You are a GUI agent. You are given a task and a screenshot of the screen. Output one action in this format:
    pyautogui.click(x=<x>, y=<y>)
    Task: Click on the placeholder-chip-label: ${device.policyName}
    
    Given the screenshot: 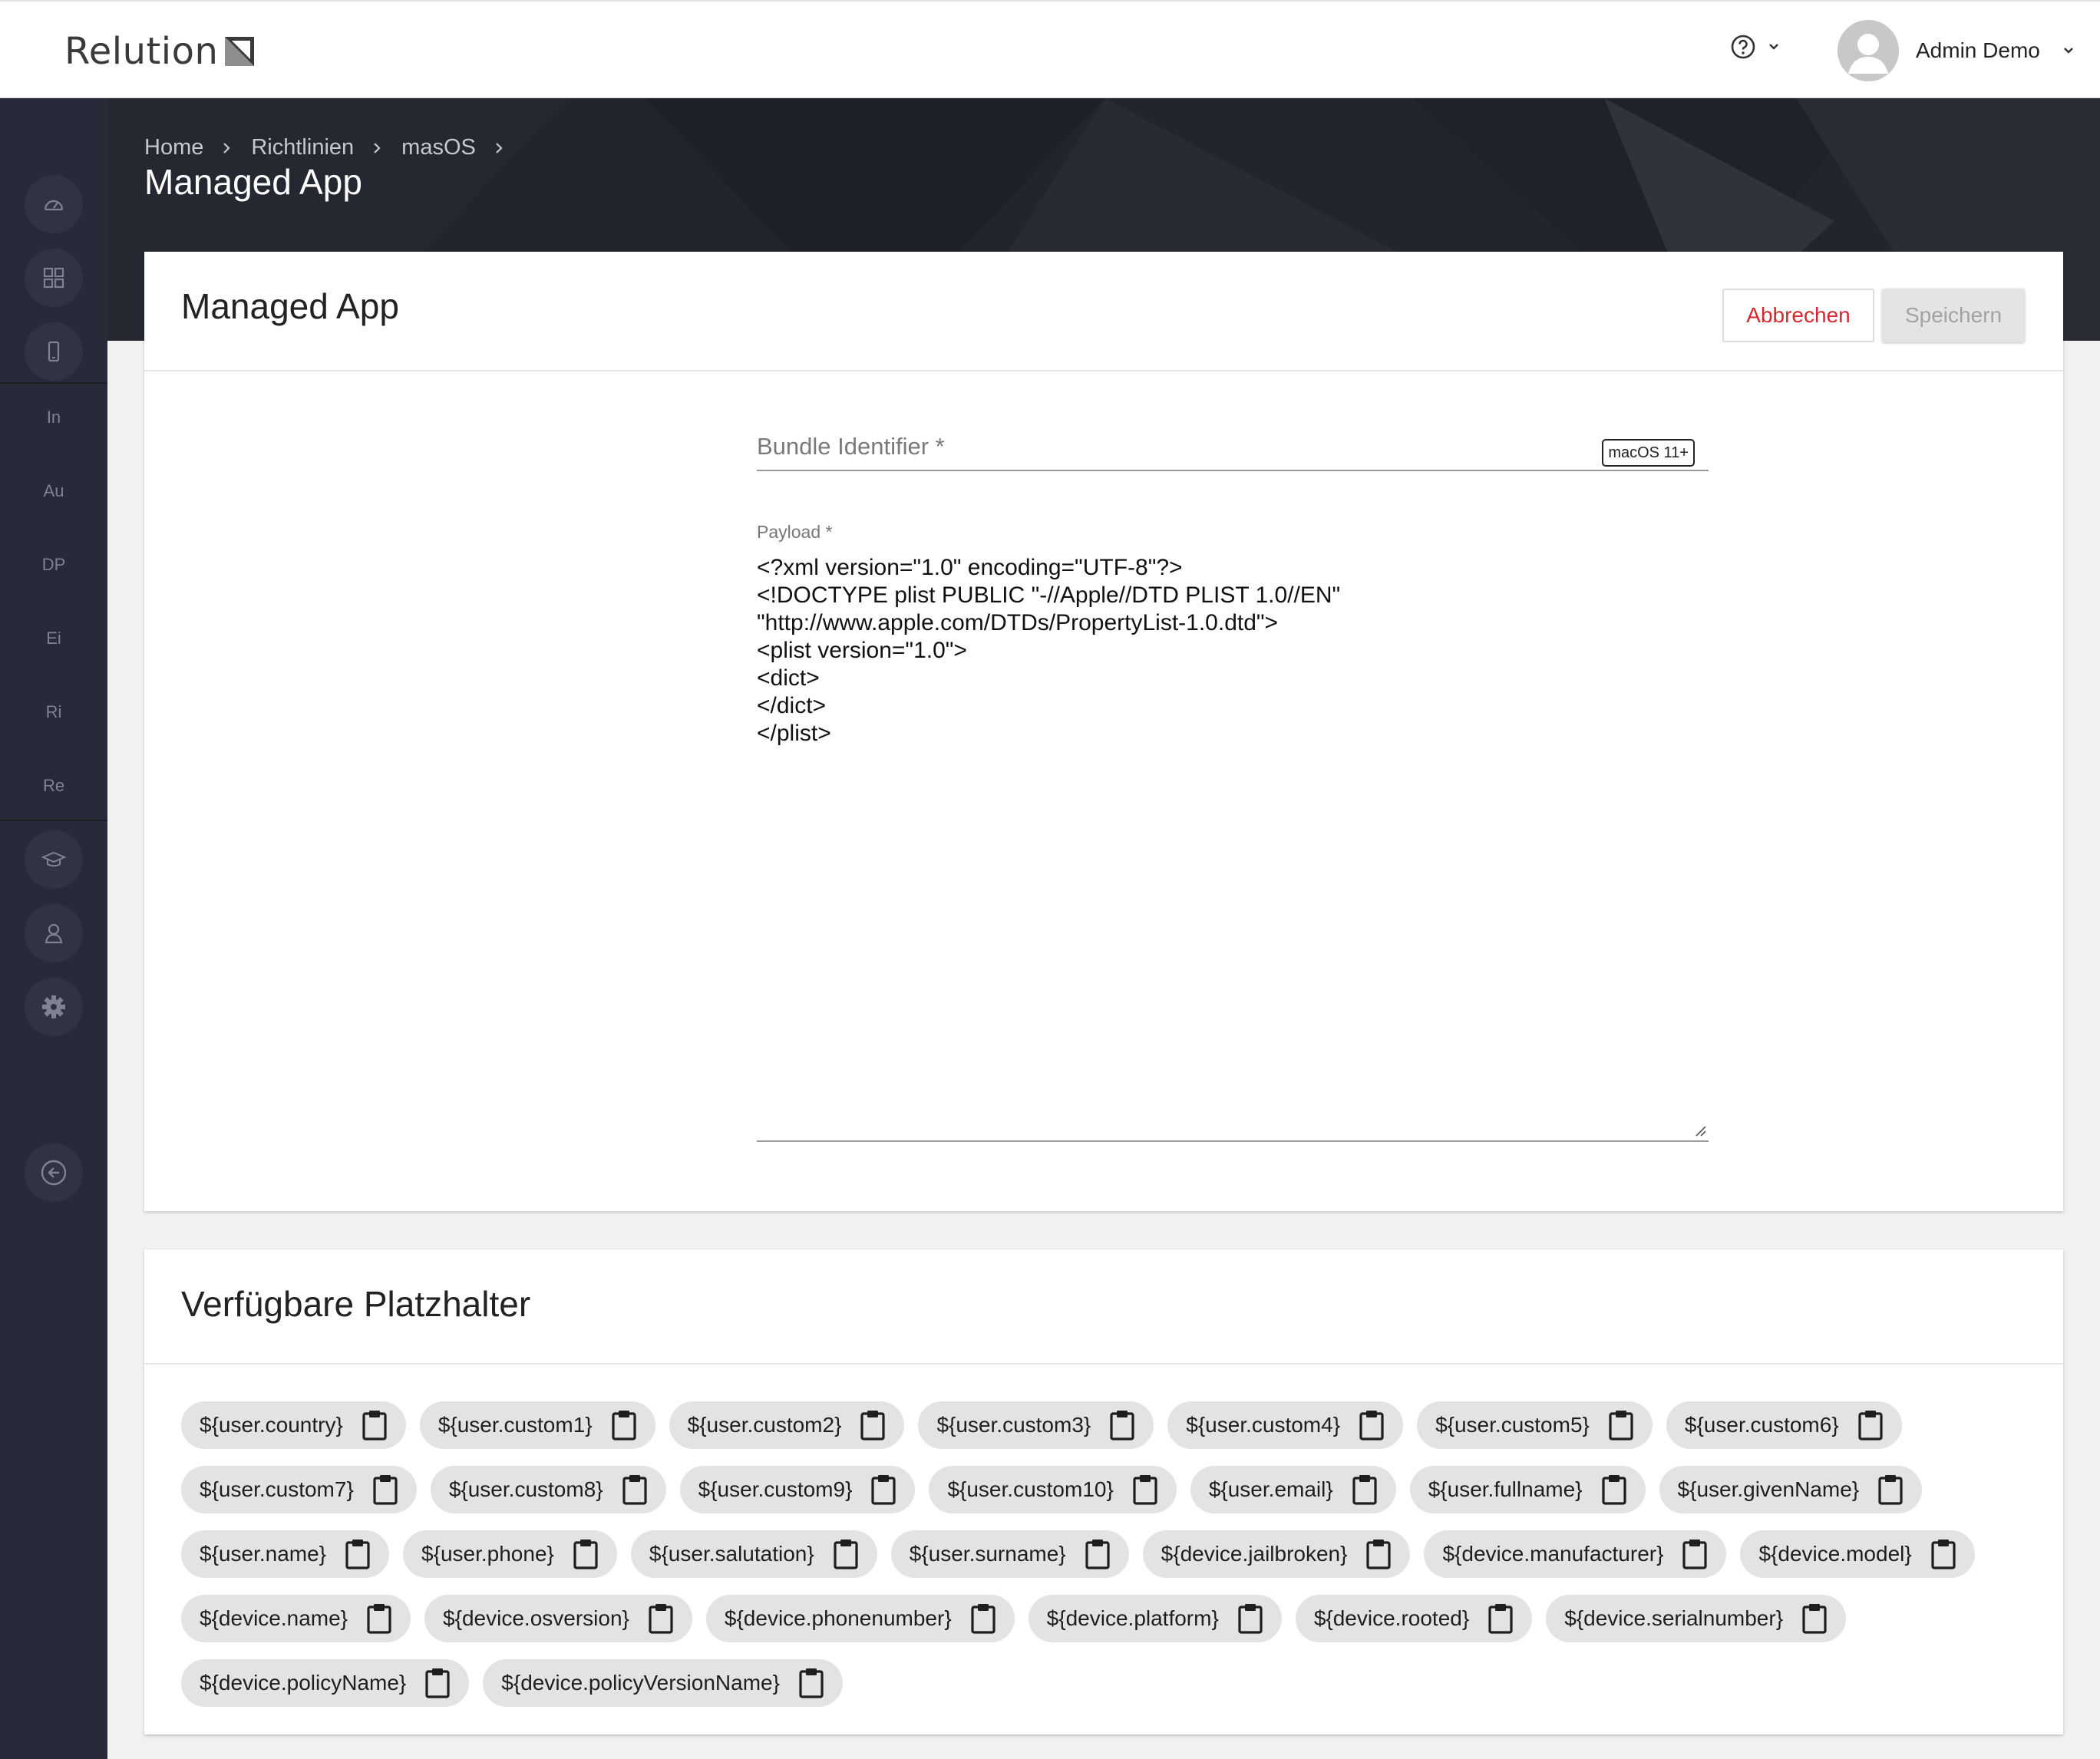 What is the action you would take?
    pyautogui.click(x=304, y=1683)
    